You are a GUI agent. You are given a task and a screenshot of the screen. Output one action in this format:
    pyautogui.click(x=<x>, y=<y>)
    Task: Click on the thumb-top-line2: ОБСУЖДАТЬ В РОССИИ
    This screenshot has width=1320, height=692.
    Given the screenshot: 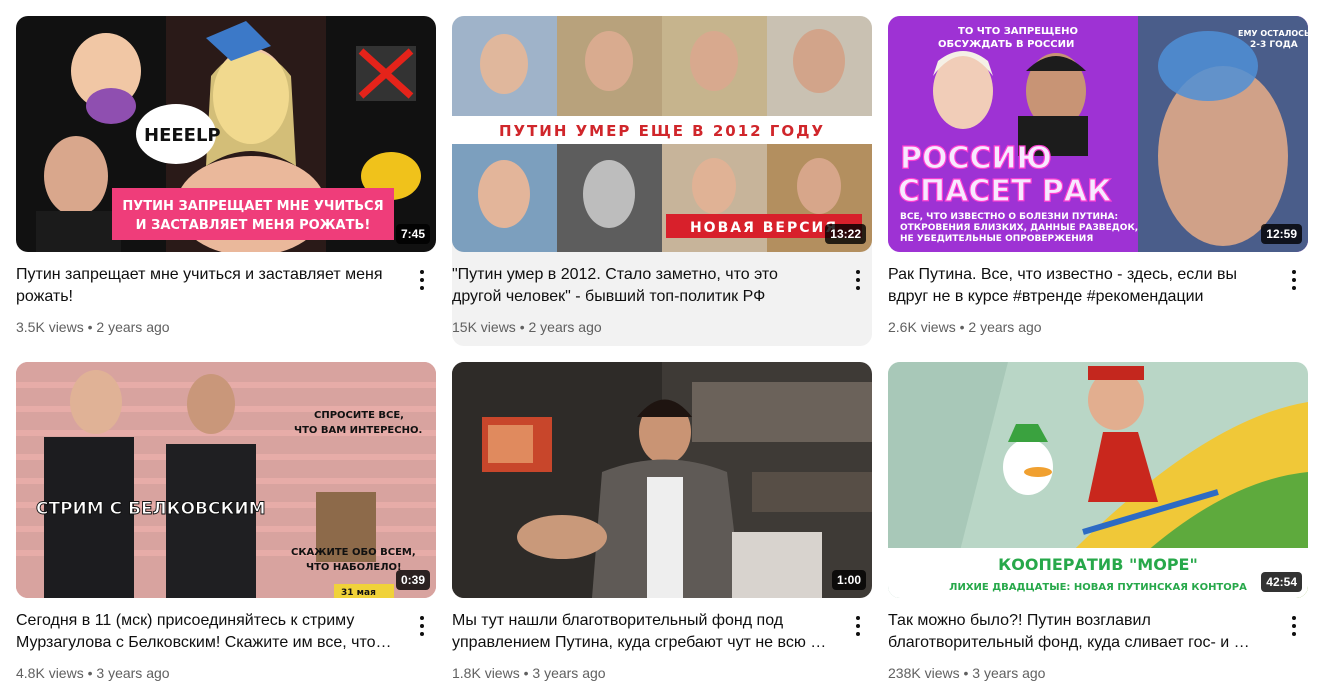 What is the action you would take?
    pyautogui.click(x=1006, y=44)
    